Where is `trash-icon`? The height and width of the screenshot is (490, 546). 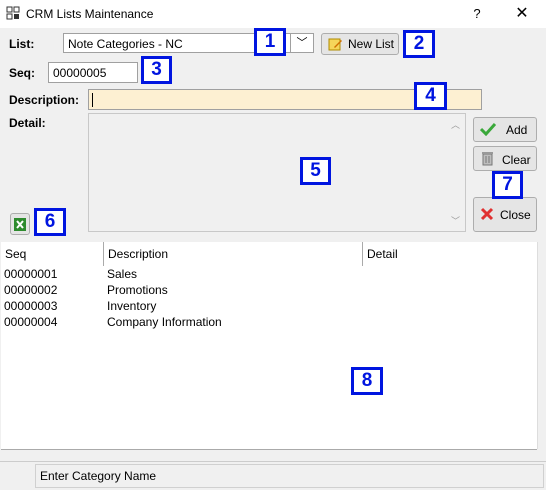
trash-icon is located at coordinates (487, 160).